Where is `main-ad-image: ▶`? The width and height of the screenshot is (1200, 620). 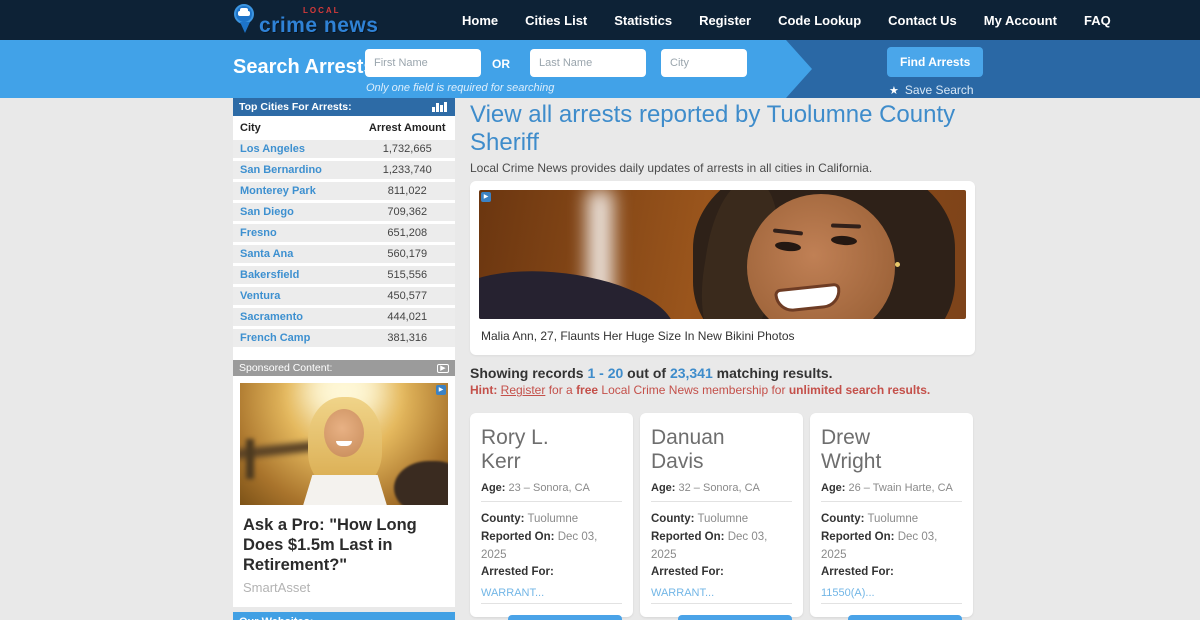
main-ad-image: ▶ is located at coordinates (722, 254).